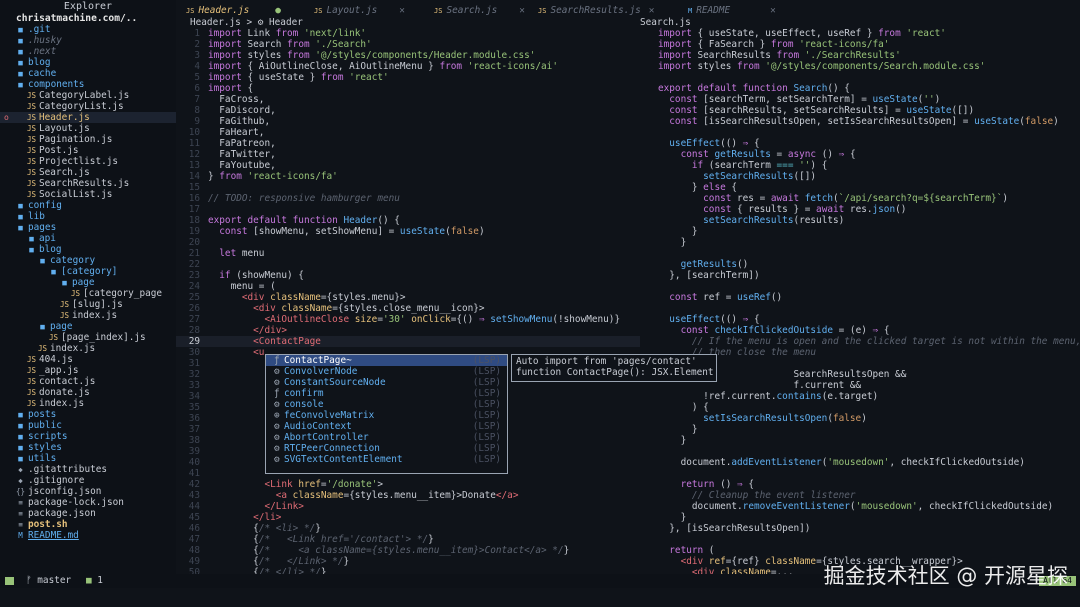 The height and width of the screenshot is (607, 1080). What do you see at coordinates (88, 425) in the screenshot?
I see `tree-item: ■ public` at bounding box center [88, 425].